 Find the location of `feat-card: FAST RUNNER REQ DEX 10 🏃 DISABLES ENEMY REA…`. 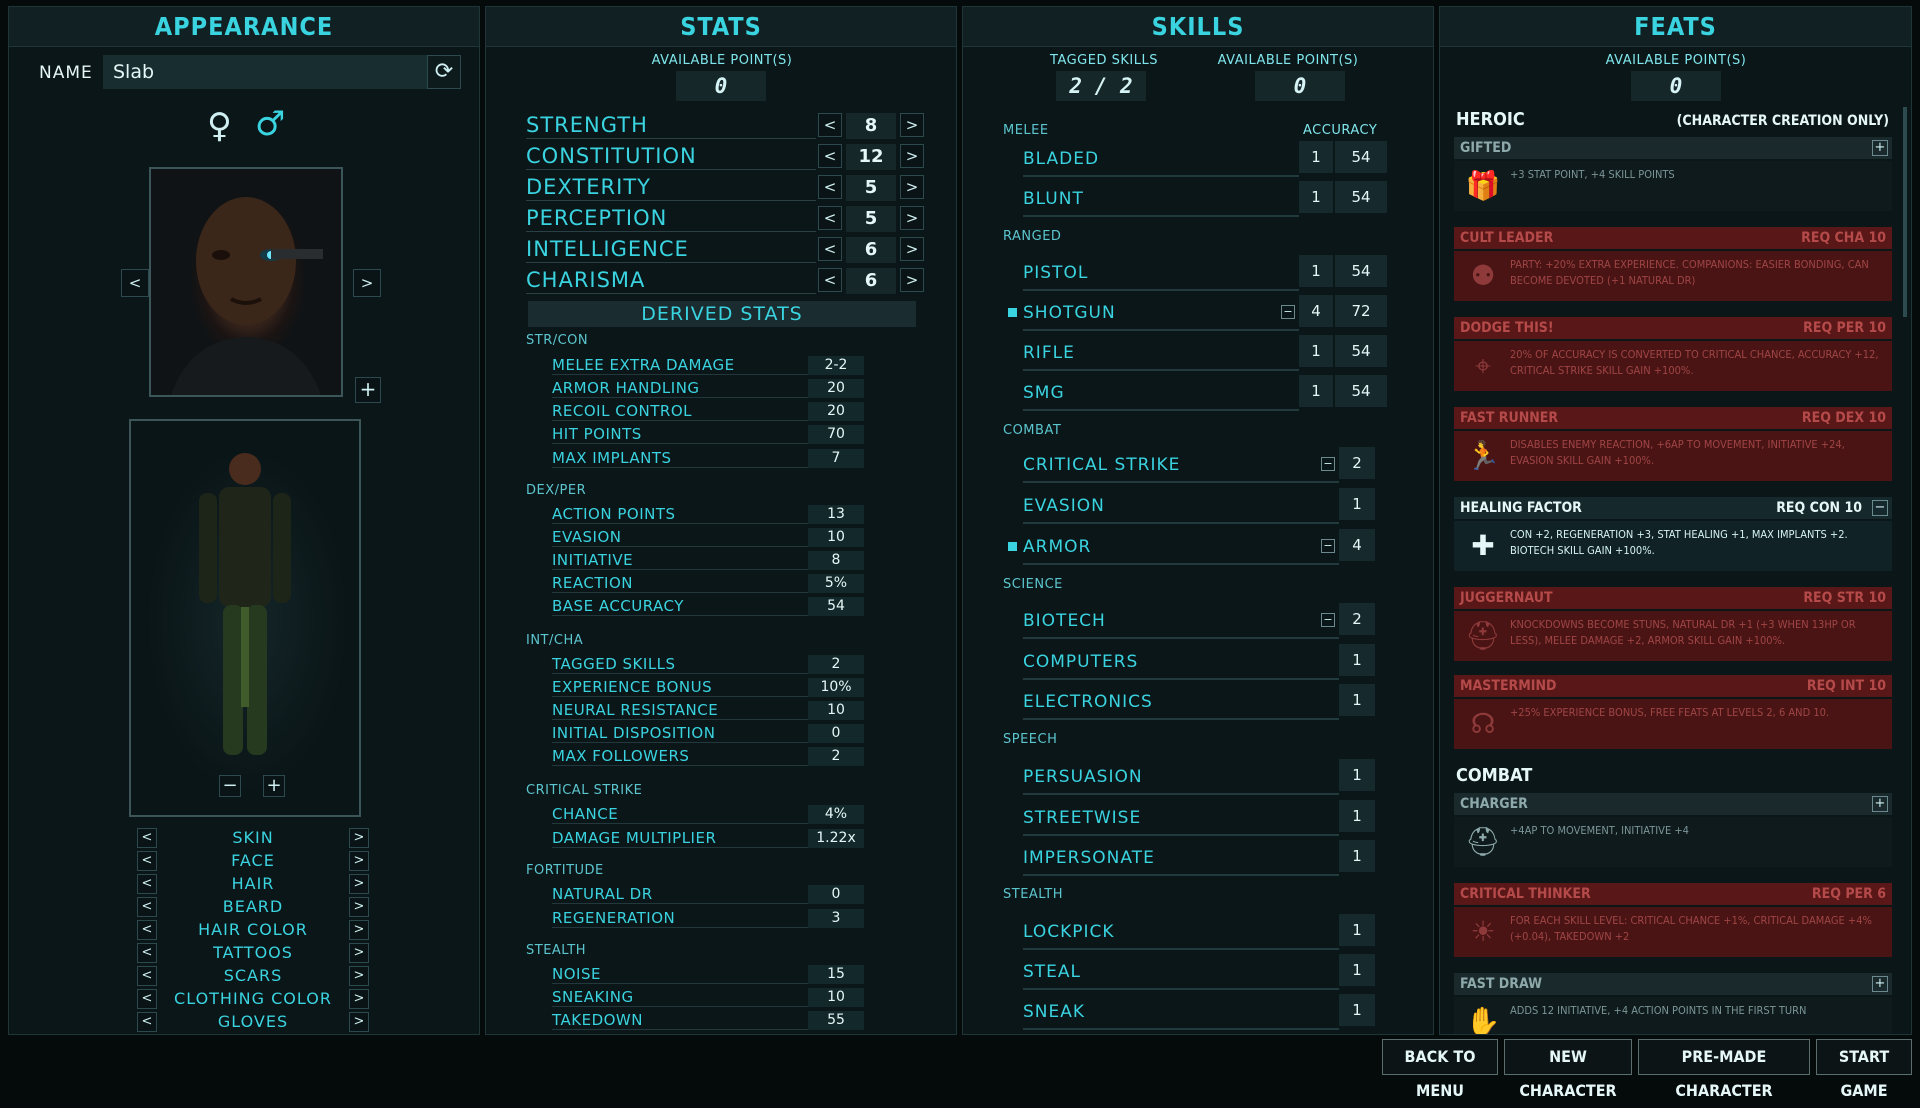

feat-card: FAST RUNNER REQ DEX 10 🏃 DISABLES ENEMY REA… is located at coordinates (1673, 444).